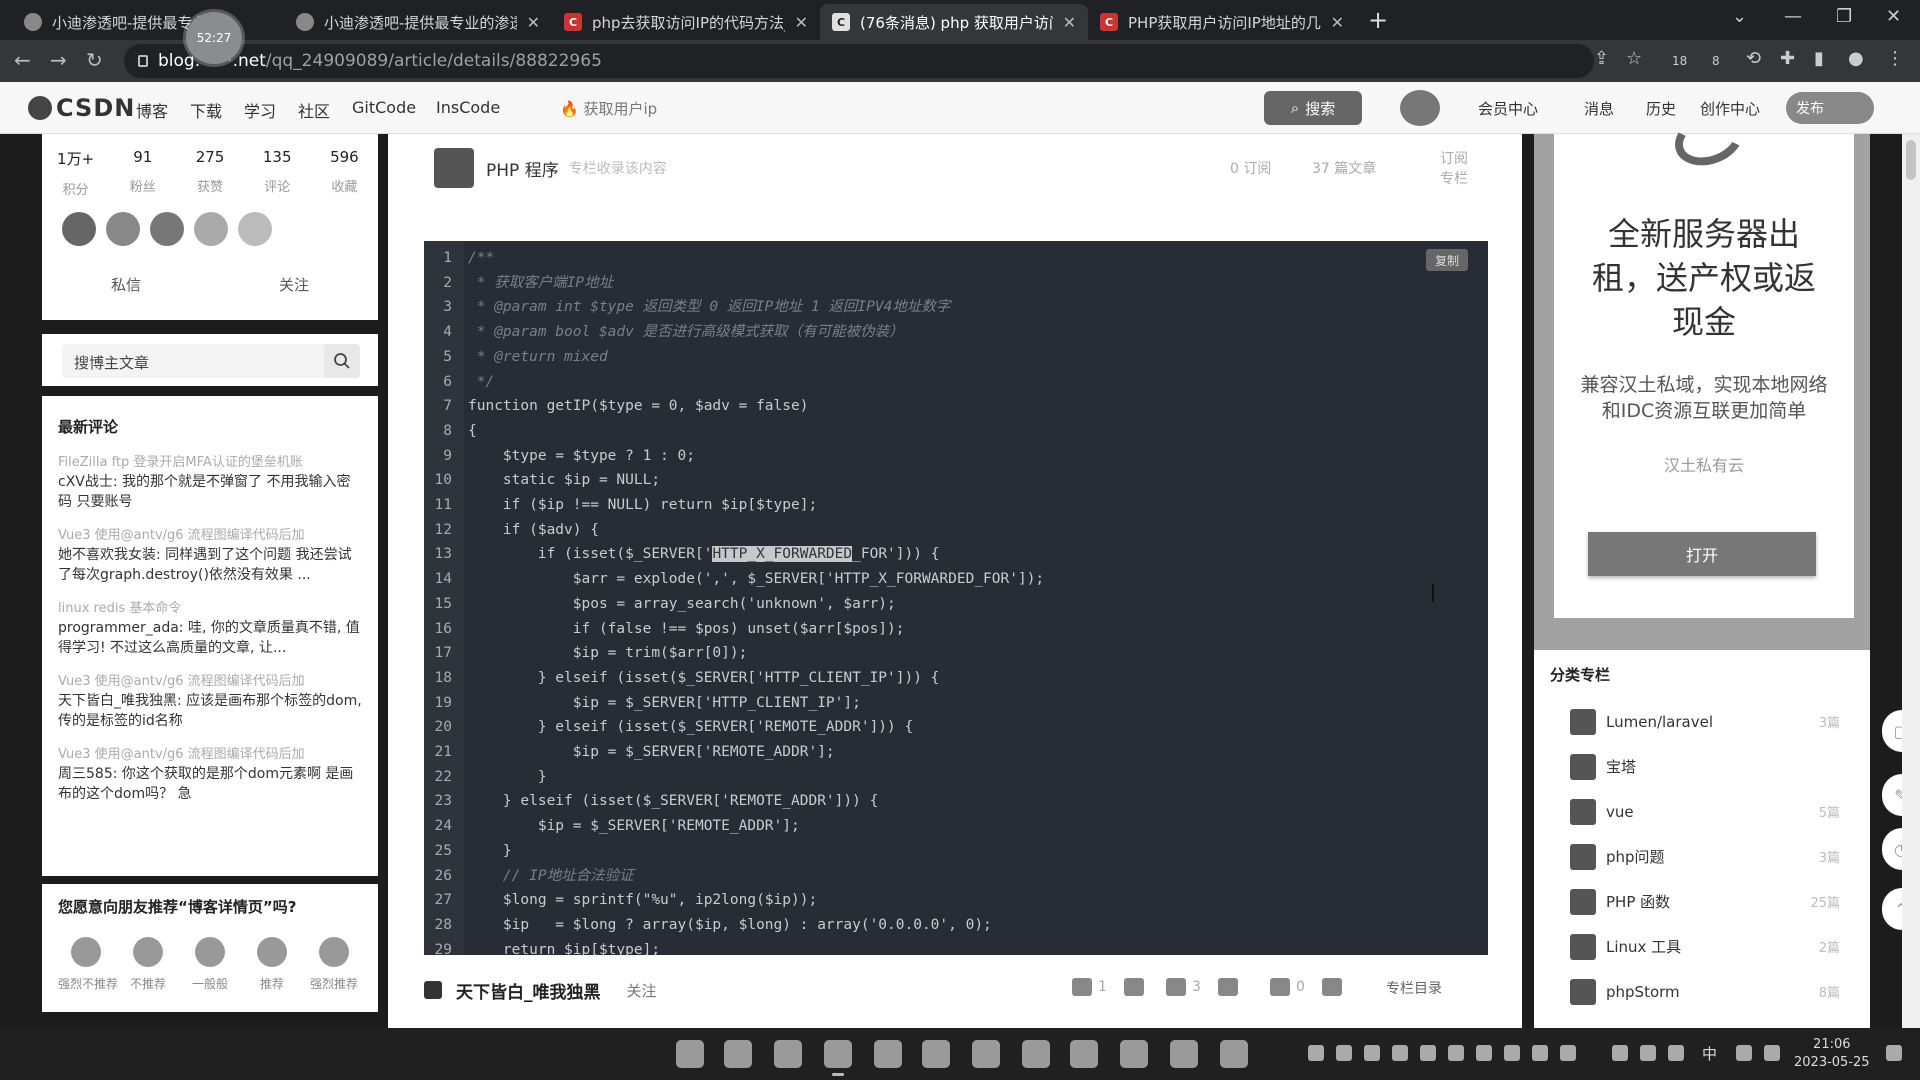 The width and height of the screenshot is (1920, 1080). I want to click on volume-icon, so click(1772, 1053).